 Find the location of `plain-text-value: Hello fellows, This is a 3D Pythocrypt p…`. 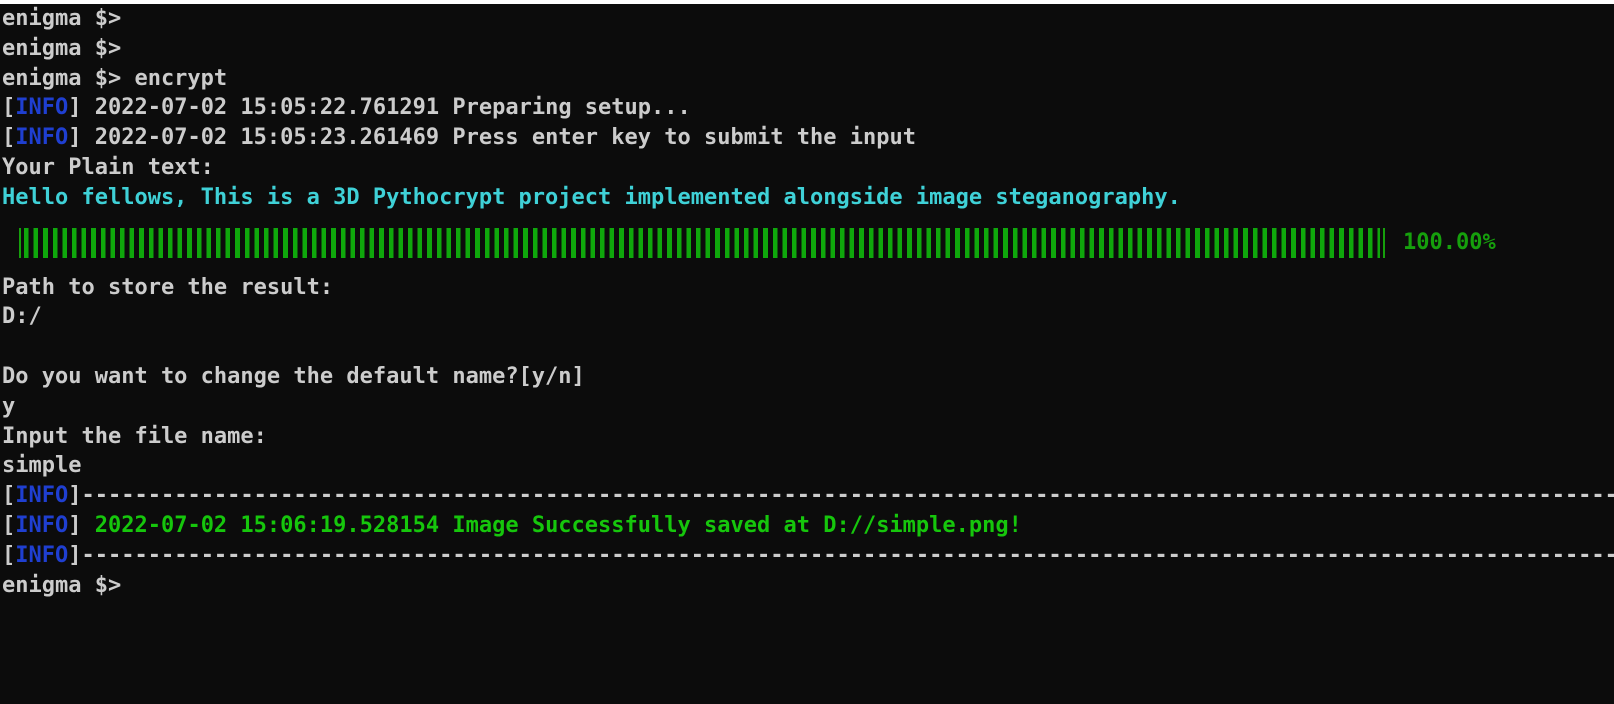

plain-text-value: Hello fellows, This is a 3D Pythocrypt p… is located at coordinates (591, 197).